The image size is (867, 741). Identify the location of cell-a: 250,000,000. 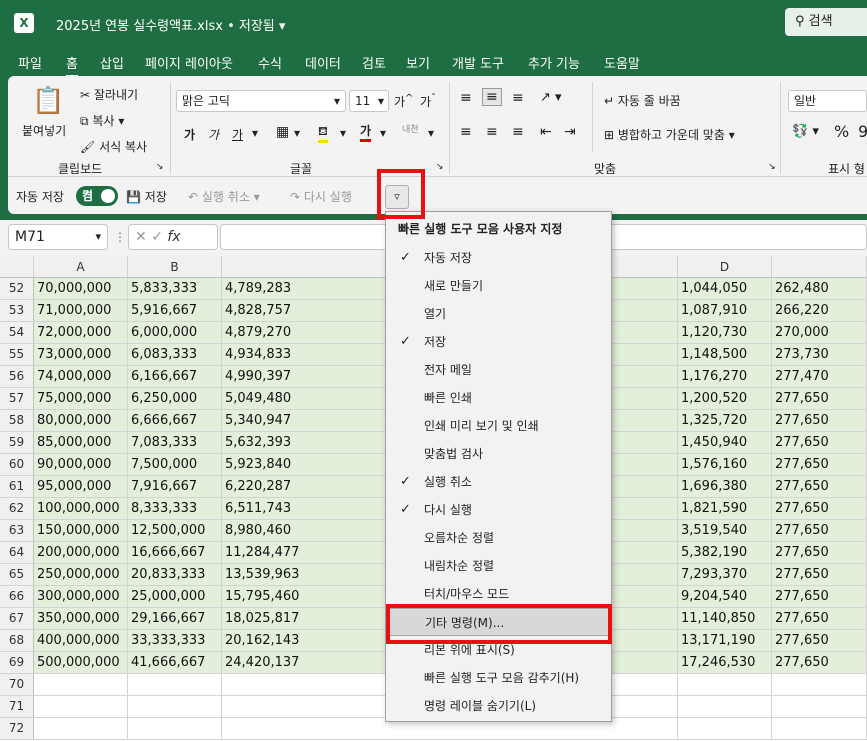
(81, 574).